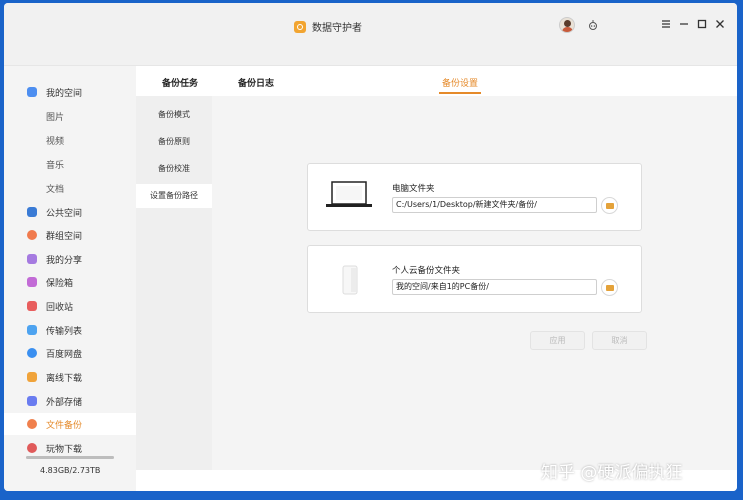  What do you see at coordinates (350, 280) in the screenshot?
I see `nas-device-icon` at bounding box center [350, 280].